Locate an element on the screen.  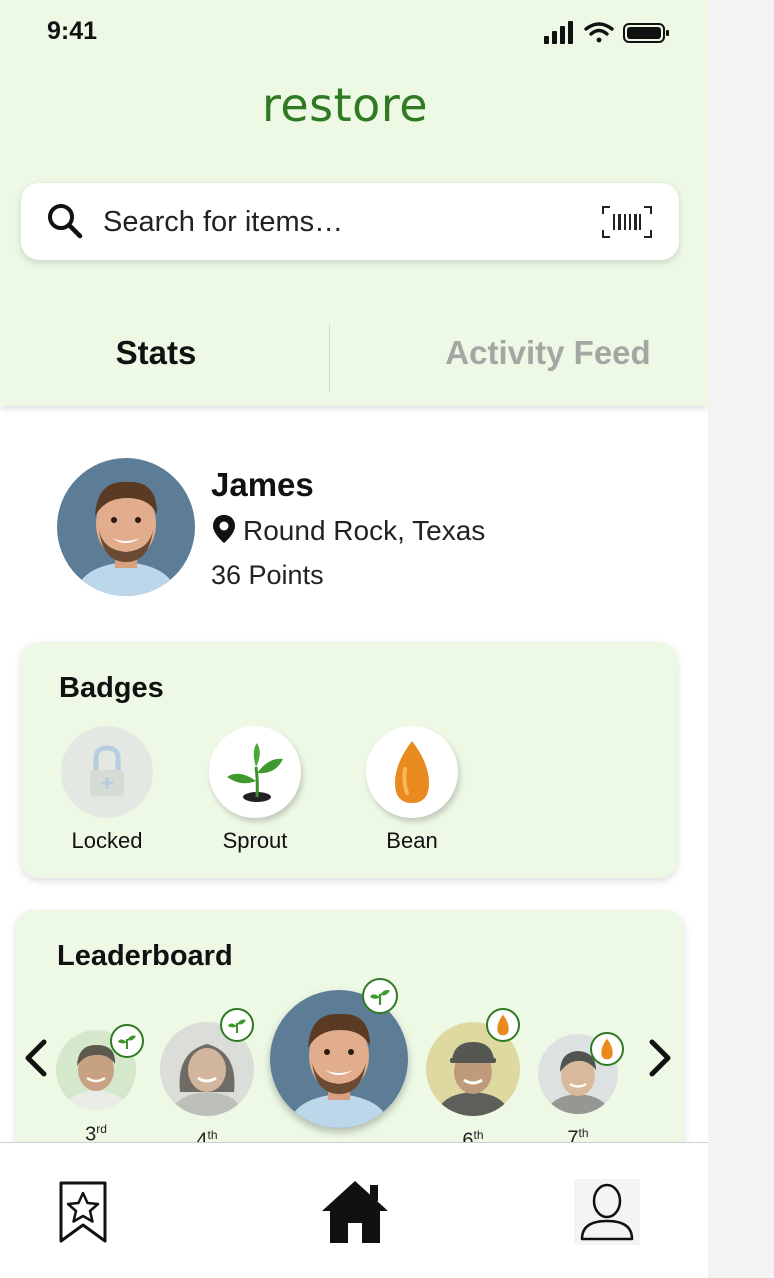
avatar-photo is located at coordinates (126, 527).